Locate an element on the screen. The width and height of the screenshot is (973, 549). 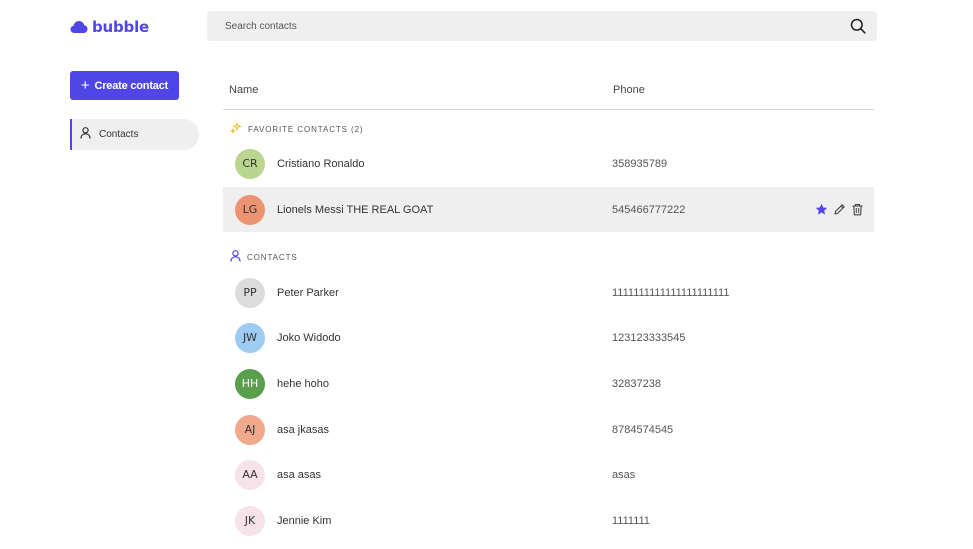
app-name: bubble is located at coordinates (121, 27).